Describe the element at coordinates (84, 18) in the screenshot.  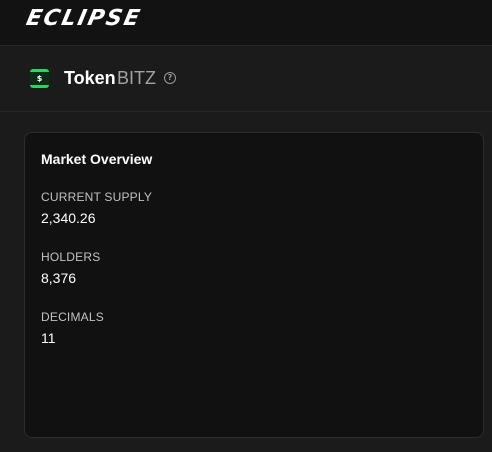
I see `eclipse-logo: ECLIPSE` at that location.